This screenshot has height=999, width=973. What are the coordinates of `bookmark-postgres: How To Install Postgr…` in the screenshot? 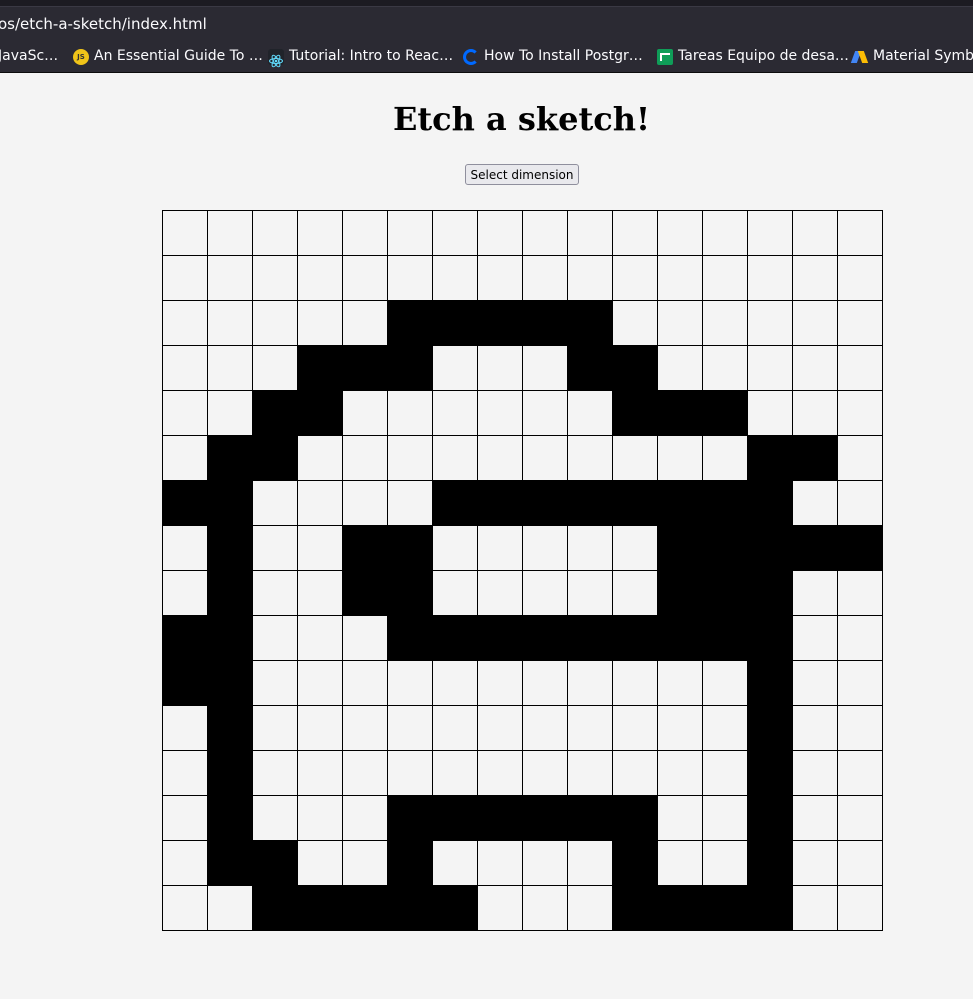 It's located at (553, 56).